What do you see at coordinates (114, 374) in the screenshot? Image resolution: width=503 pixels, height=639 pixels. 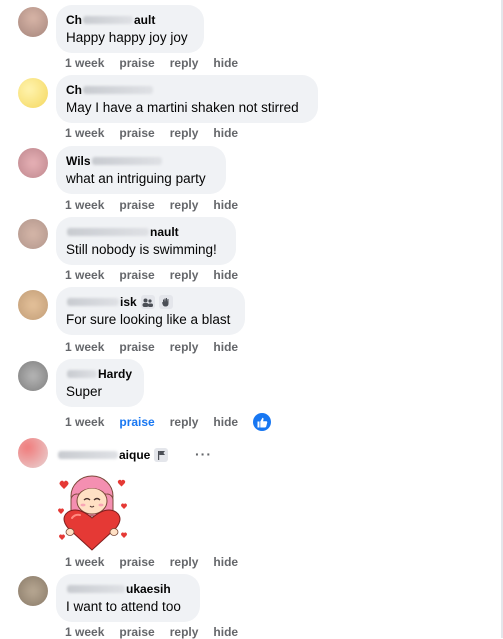 I see `name-visible-part: Hardy` at bounding box center [114, 374].